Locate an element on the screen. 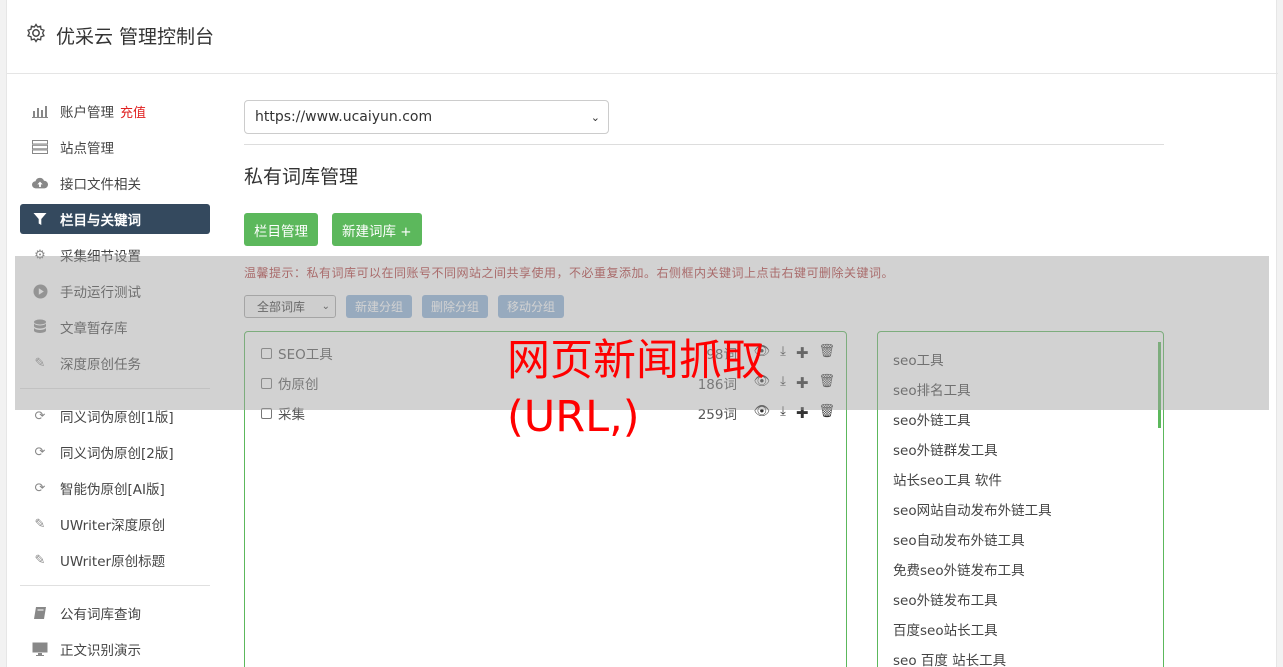  recharge-link: 充值 is located at coordinates (133, 111).